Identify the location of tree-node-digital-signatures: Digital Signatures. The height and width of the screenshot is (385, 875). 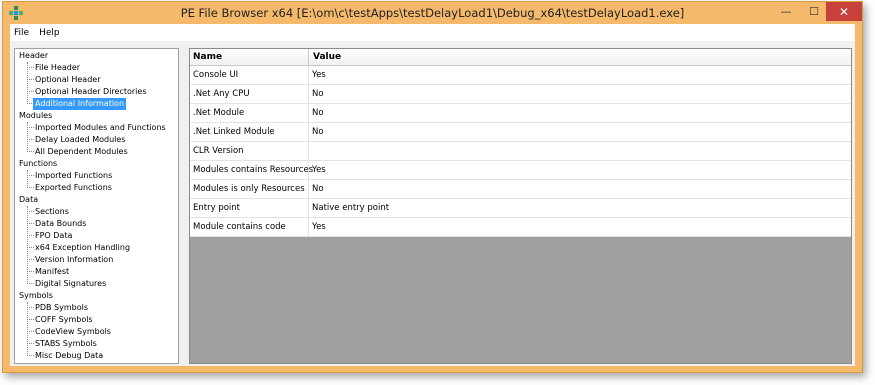
(70, 284).